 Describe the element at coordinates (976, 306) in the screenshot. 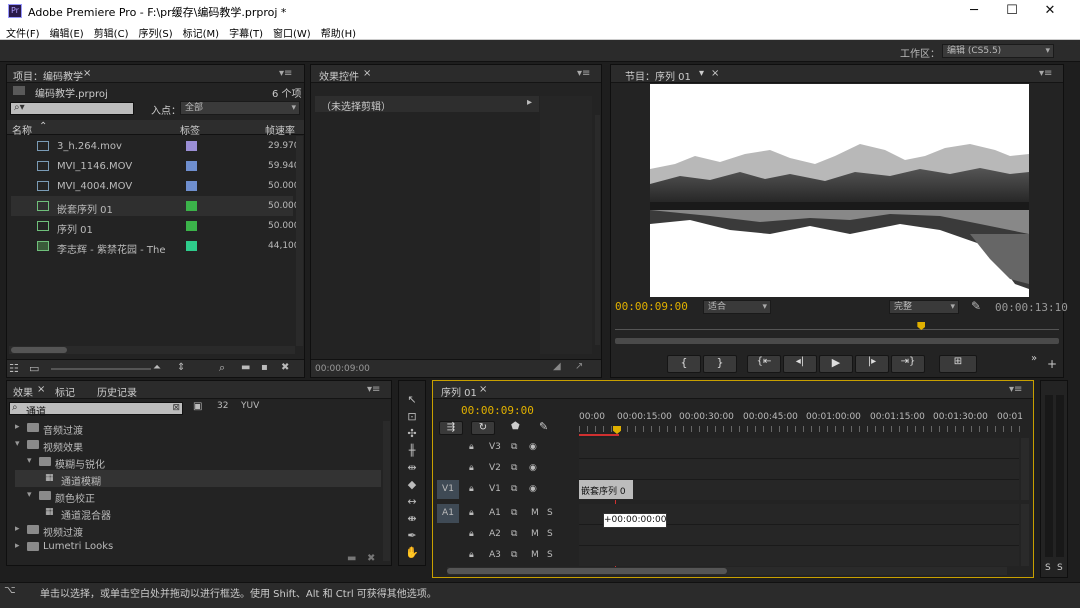

I see `wrench-icon: ✎` at that location.